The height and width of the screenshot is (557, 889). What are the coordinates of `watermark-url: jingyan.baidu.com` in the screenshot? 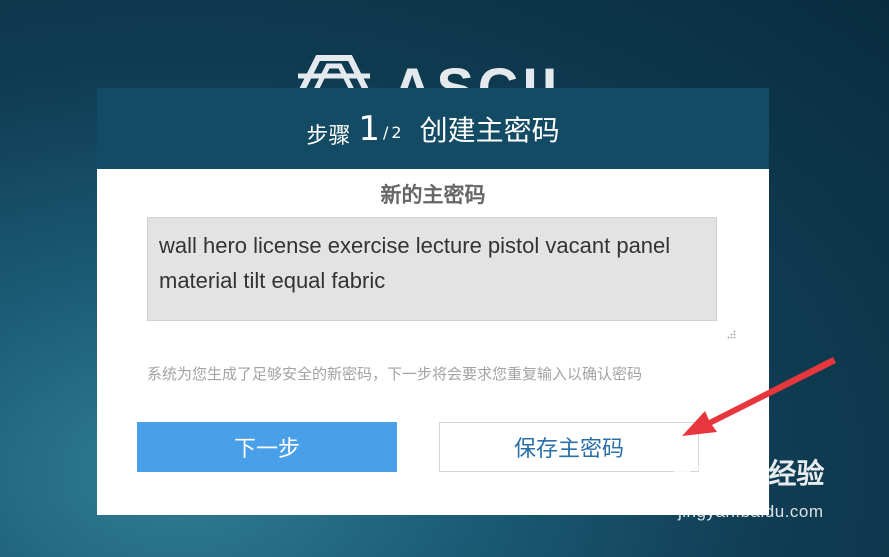 It's located at (751, 511).